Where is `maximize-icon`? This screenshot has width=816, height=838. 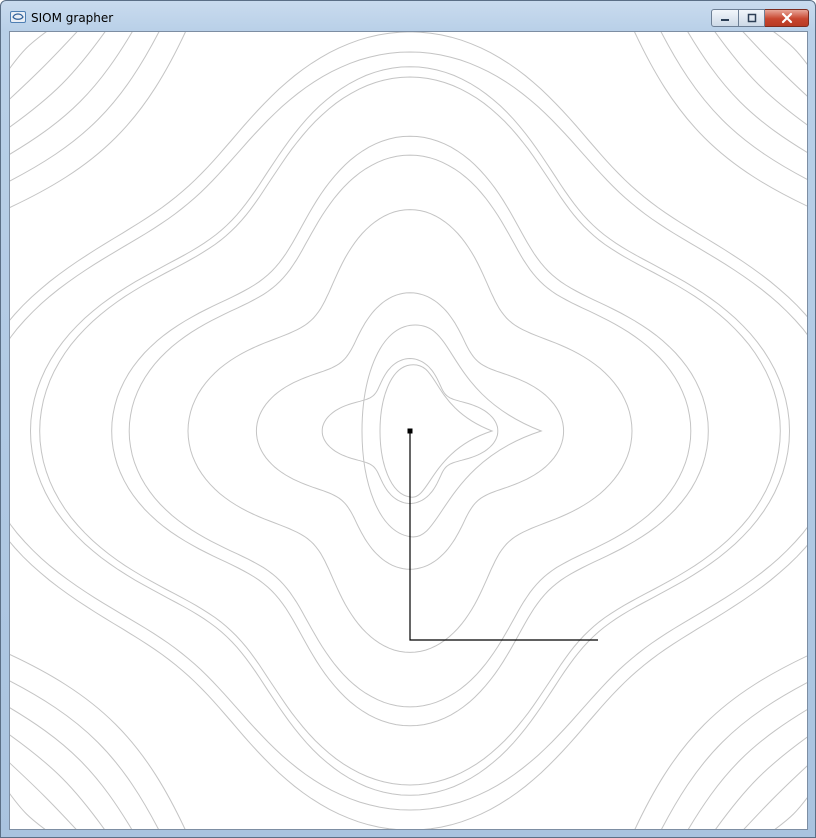 maximize-icon is located at coordinates (751, 18).